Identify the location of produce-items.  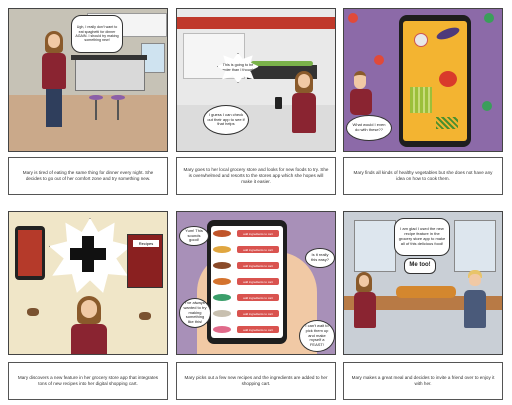
(282, 63).